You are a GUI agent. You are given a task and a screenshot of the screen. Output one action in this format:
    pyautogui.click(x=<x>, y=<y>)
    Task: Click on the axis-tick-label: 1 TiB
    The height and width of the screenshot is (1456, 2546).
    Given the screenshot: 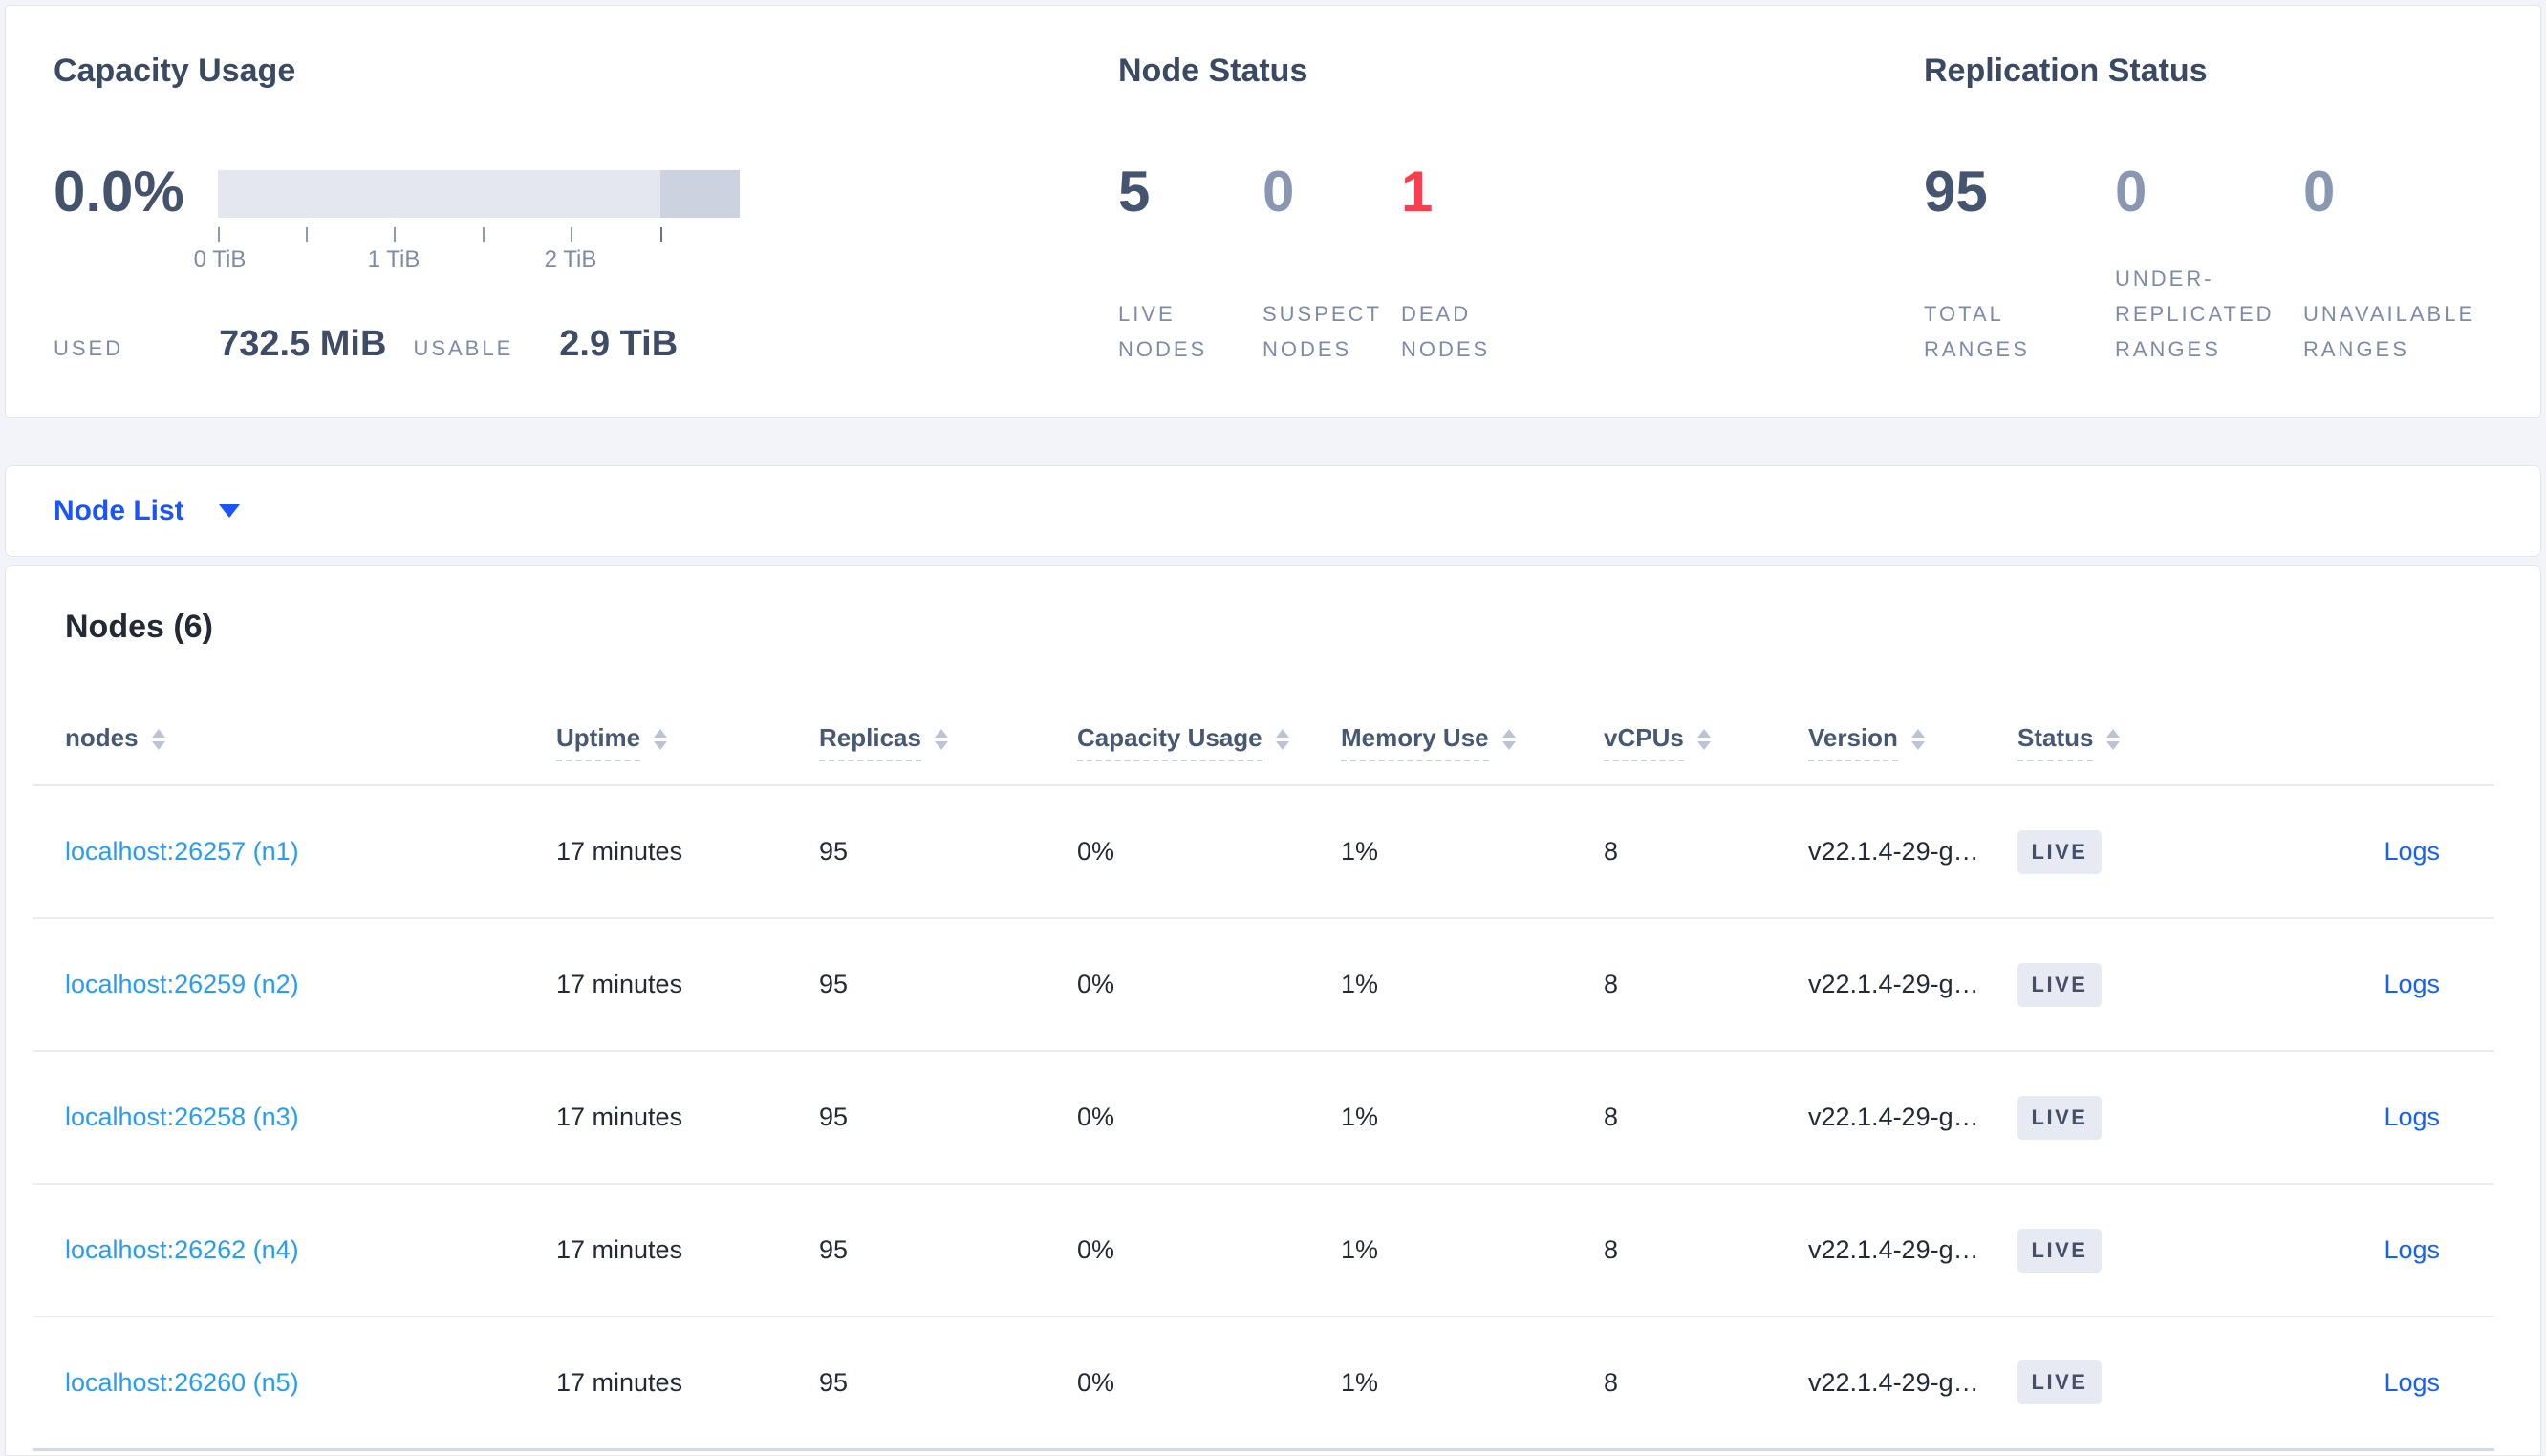 What is the action you would take?
    pyautogui.click(x=394, y=259)
    